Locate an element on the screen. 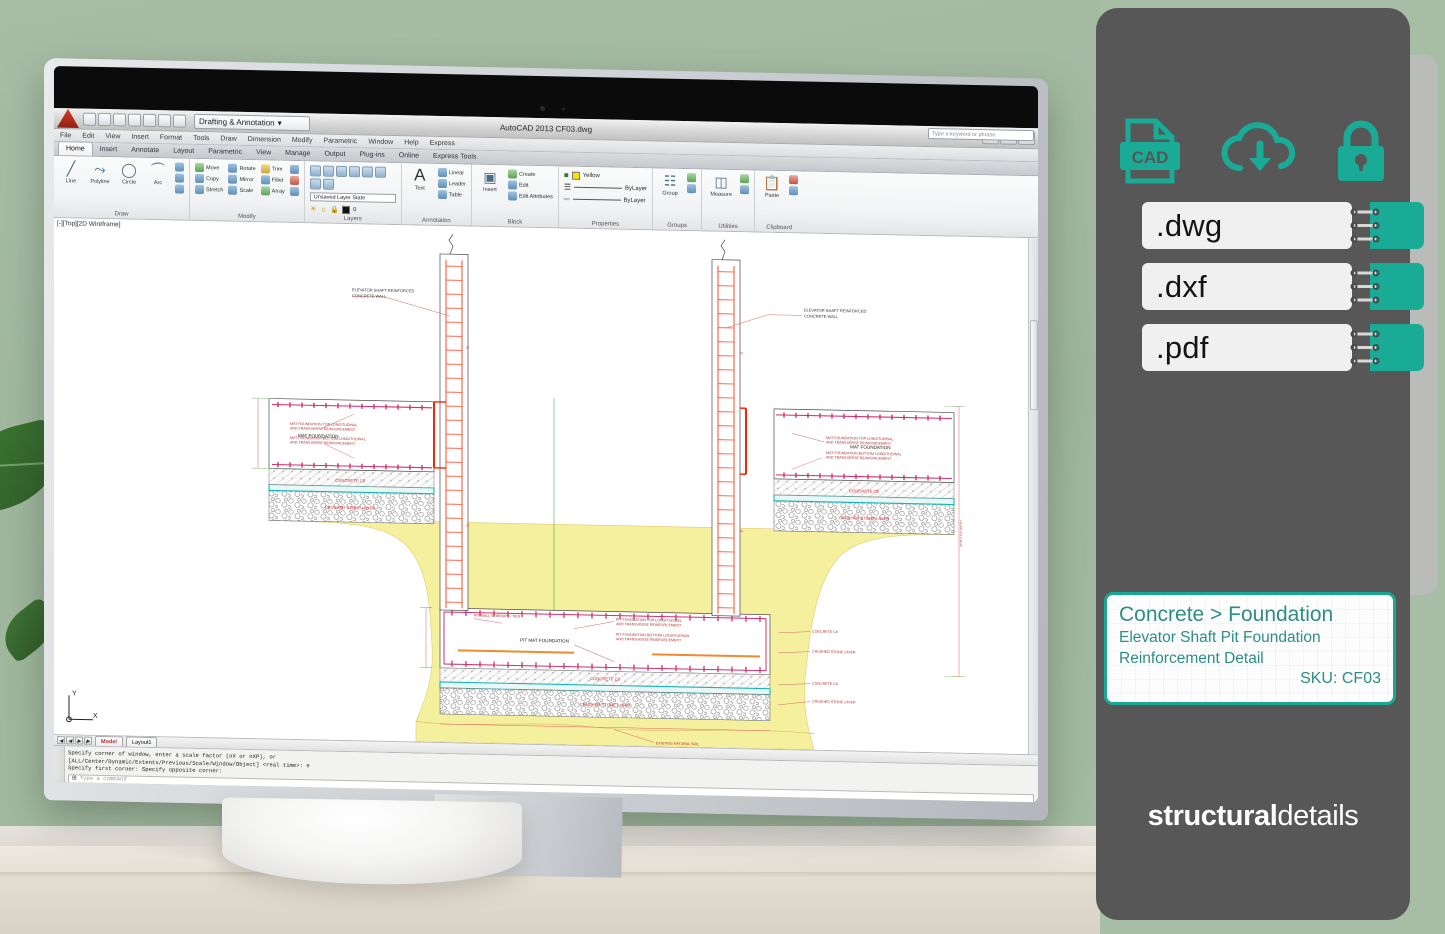 This screenshot has height=934, width=1445. quick-access-toolbar is located at coordinates (134, 120).